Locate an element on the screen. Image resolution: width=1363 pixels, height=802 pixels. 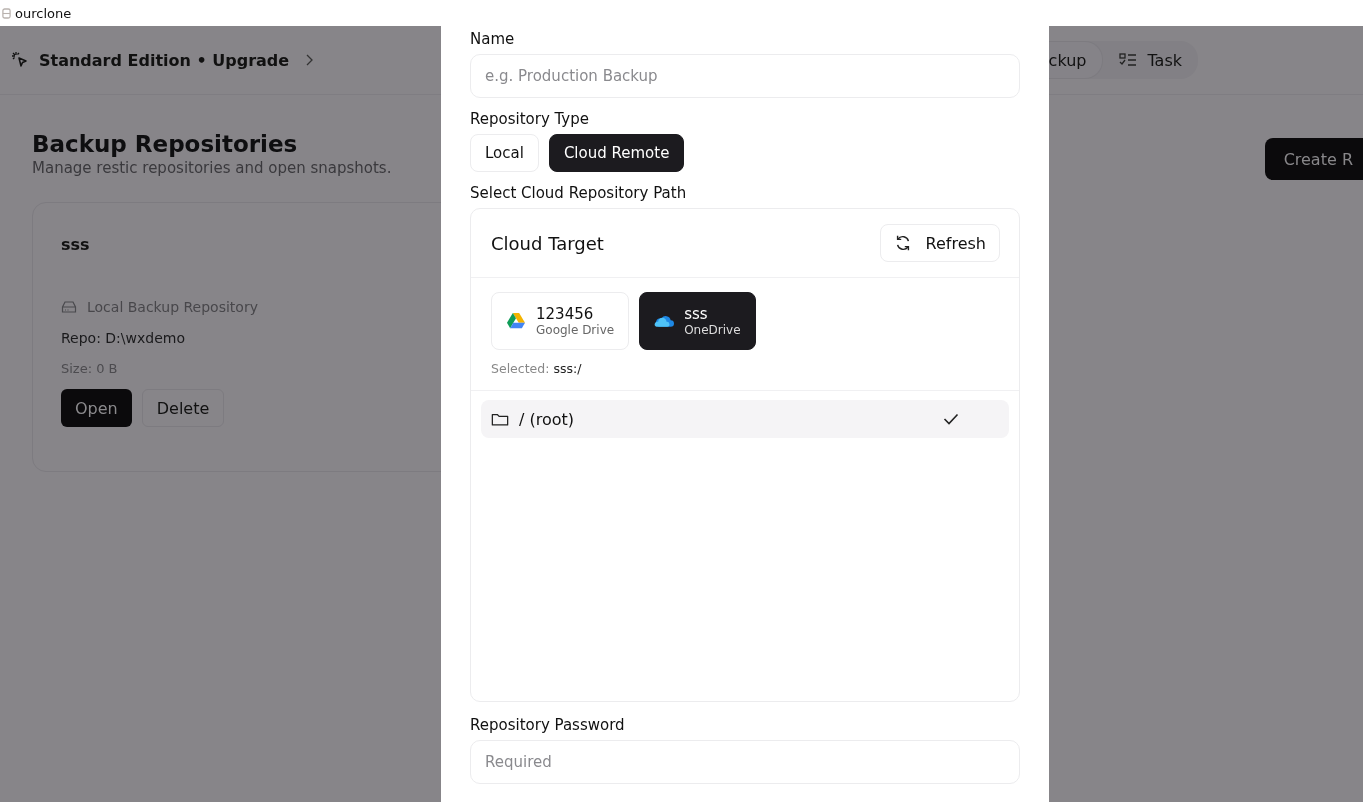
window-title: ourclone is located at coordinates (43, 13).